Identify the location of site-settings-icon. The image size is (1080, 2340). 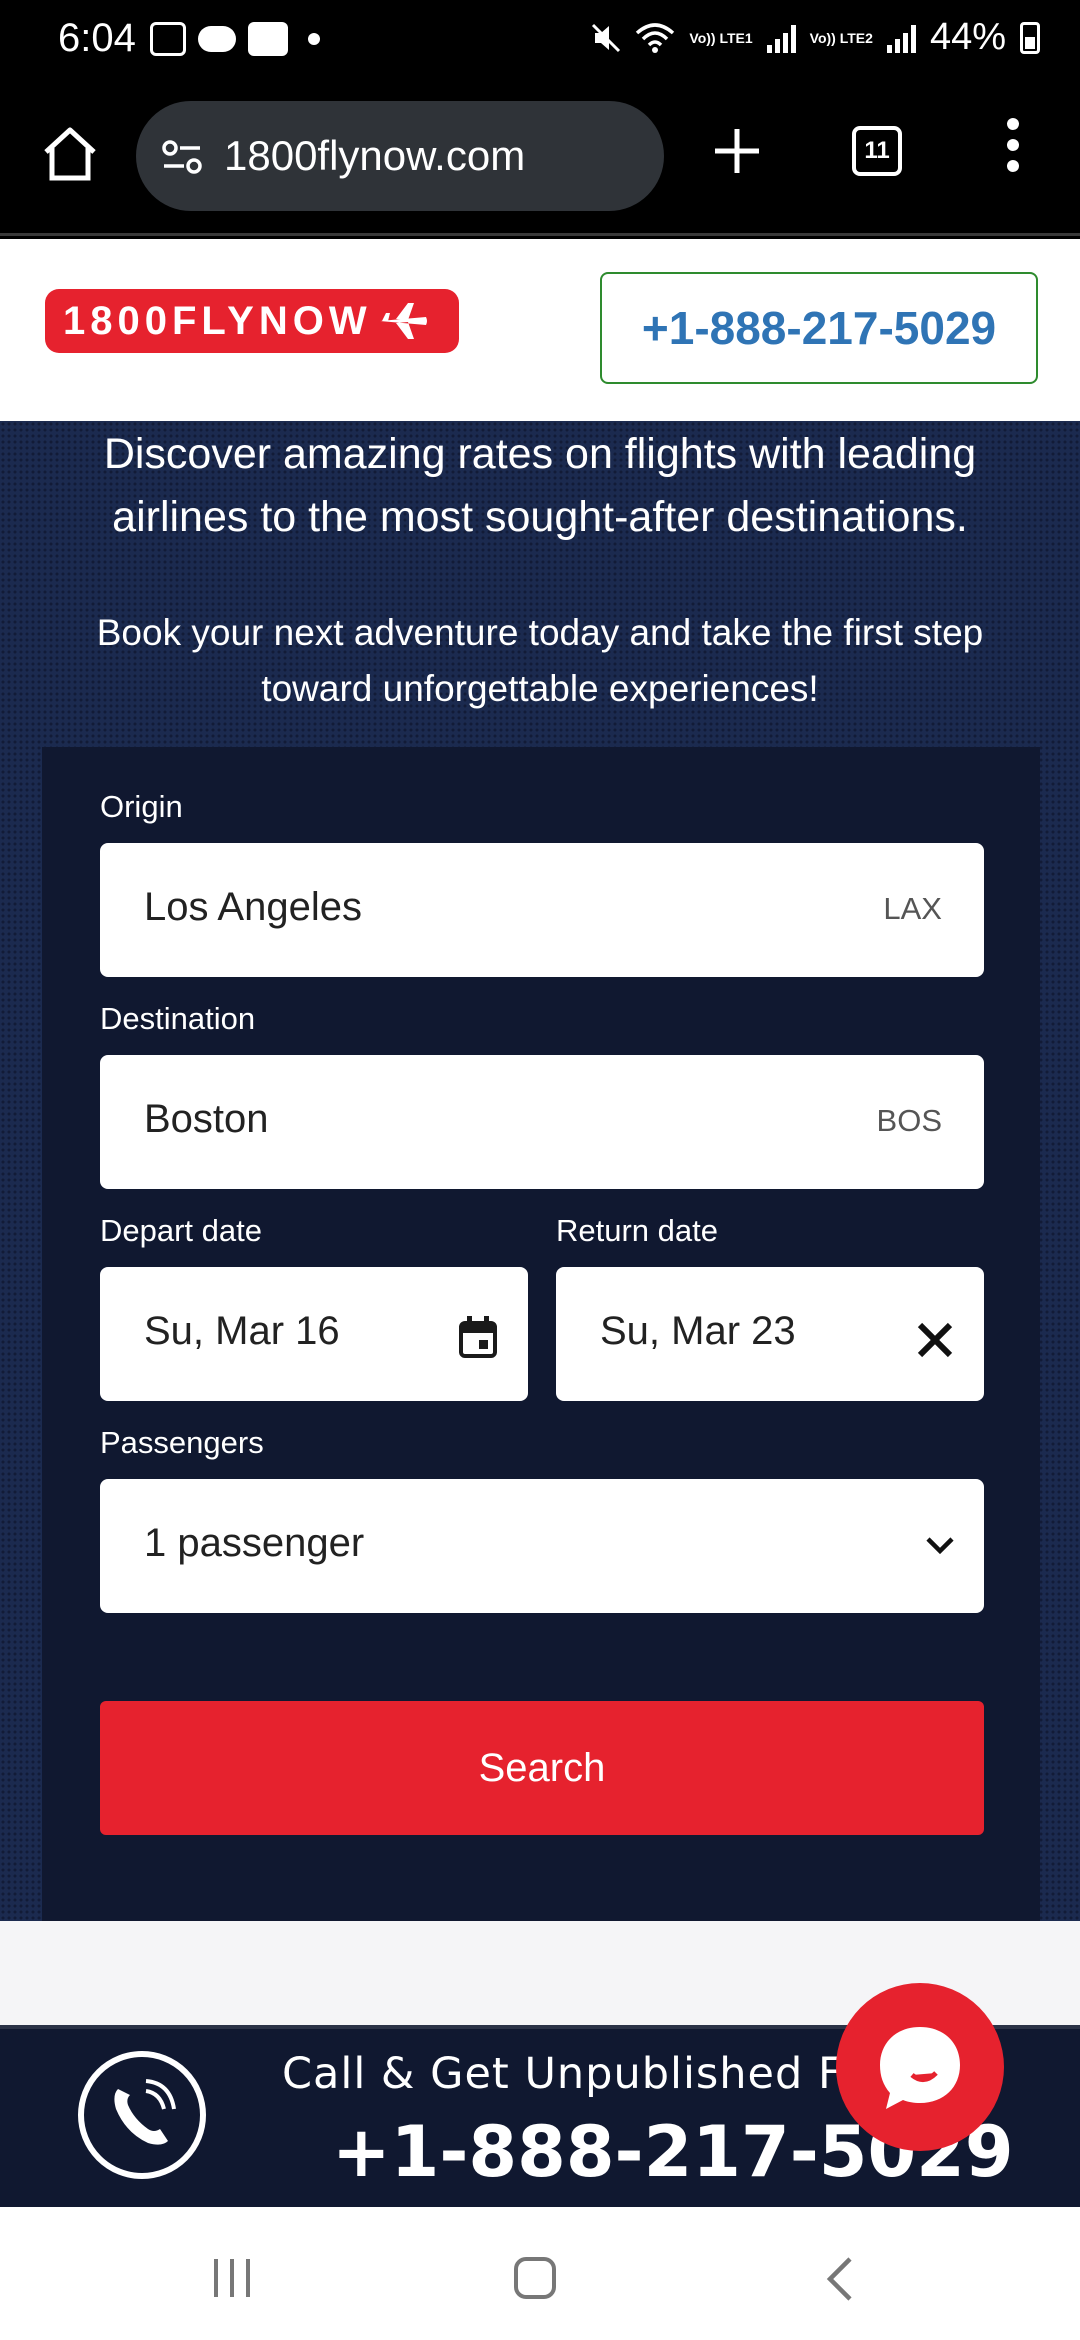
(182, 157).